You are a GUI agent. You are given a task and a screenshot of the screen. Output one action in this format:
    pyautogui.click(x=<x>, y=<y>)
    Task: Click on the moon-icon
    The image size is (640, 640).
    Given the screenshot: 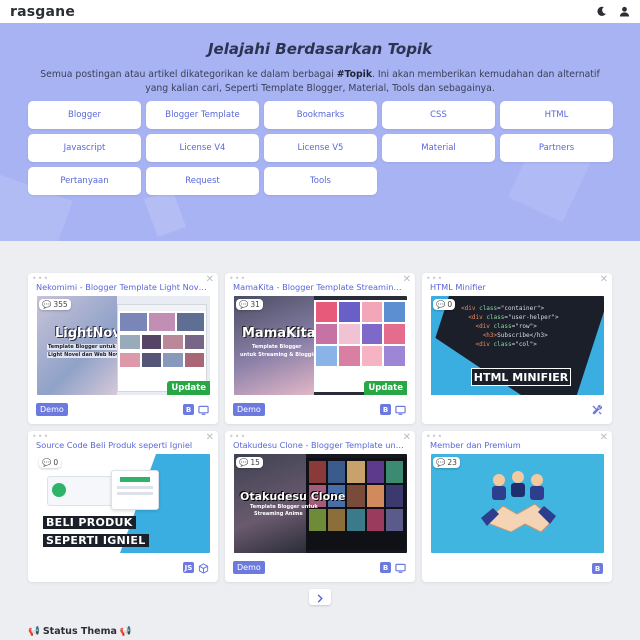 What is the action you would take?
    pyautogui.click(x=601, y=11)
    